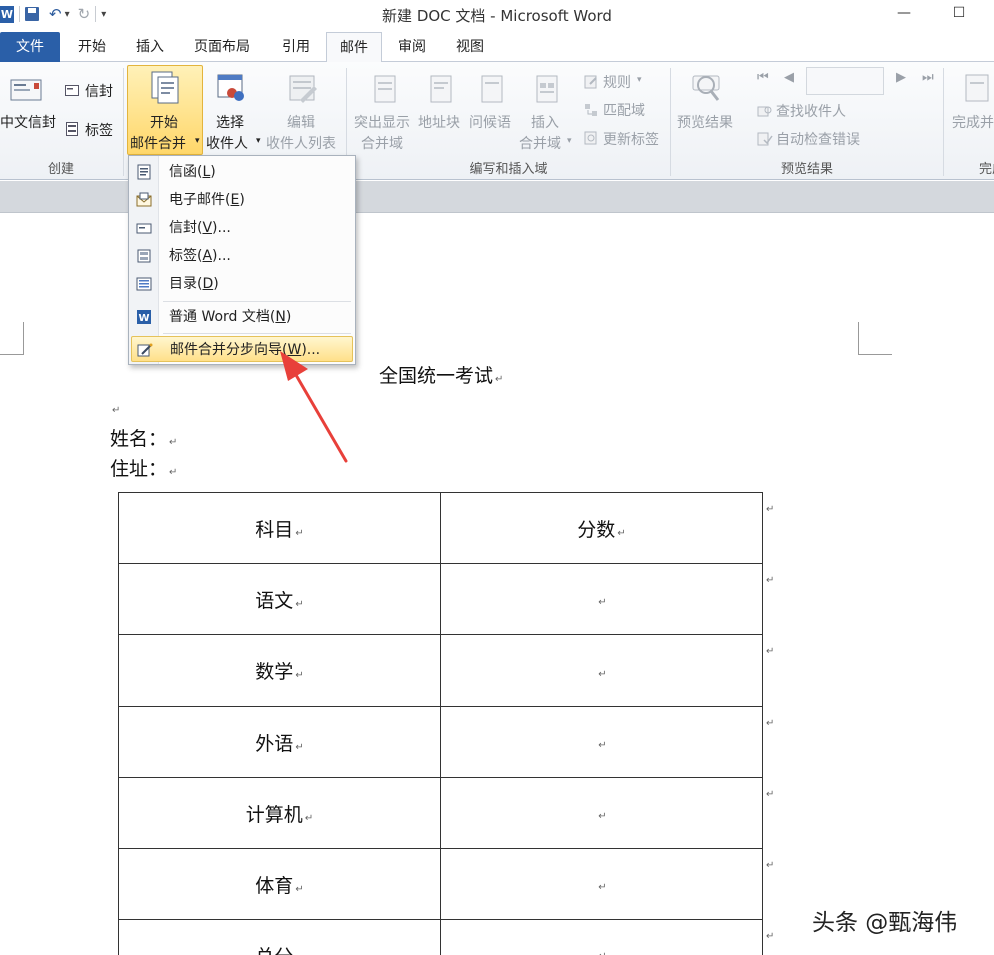 The image size is (994, 955). What do you see at coordinates (192, 172) in the screenshot?
I see `menu-item-label: 信函(L)` at bounding box center [192, 172].